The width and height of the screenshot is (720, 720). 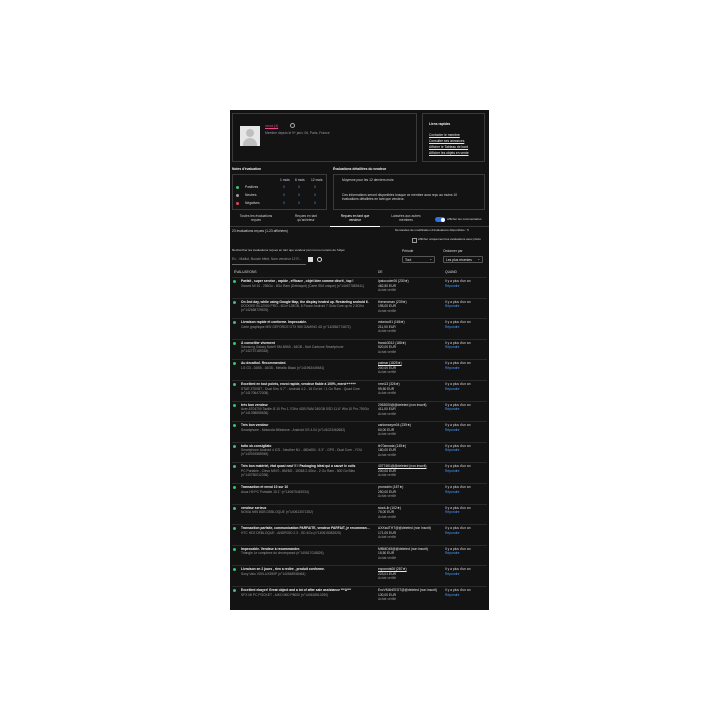 I want to click on detailed-subtitle: Moyenne pour les 12 derniers mois, so click(x=368, y=180).